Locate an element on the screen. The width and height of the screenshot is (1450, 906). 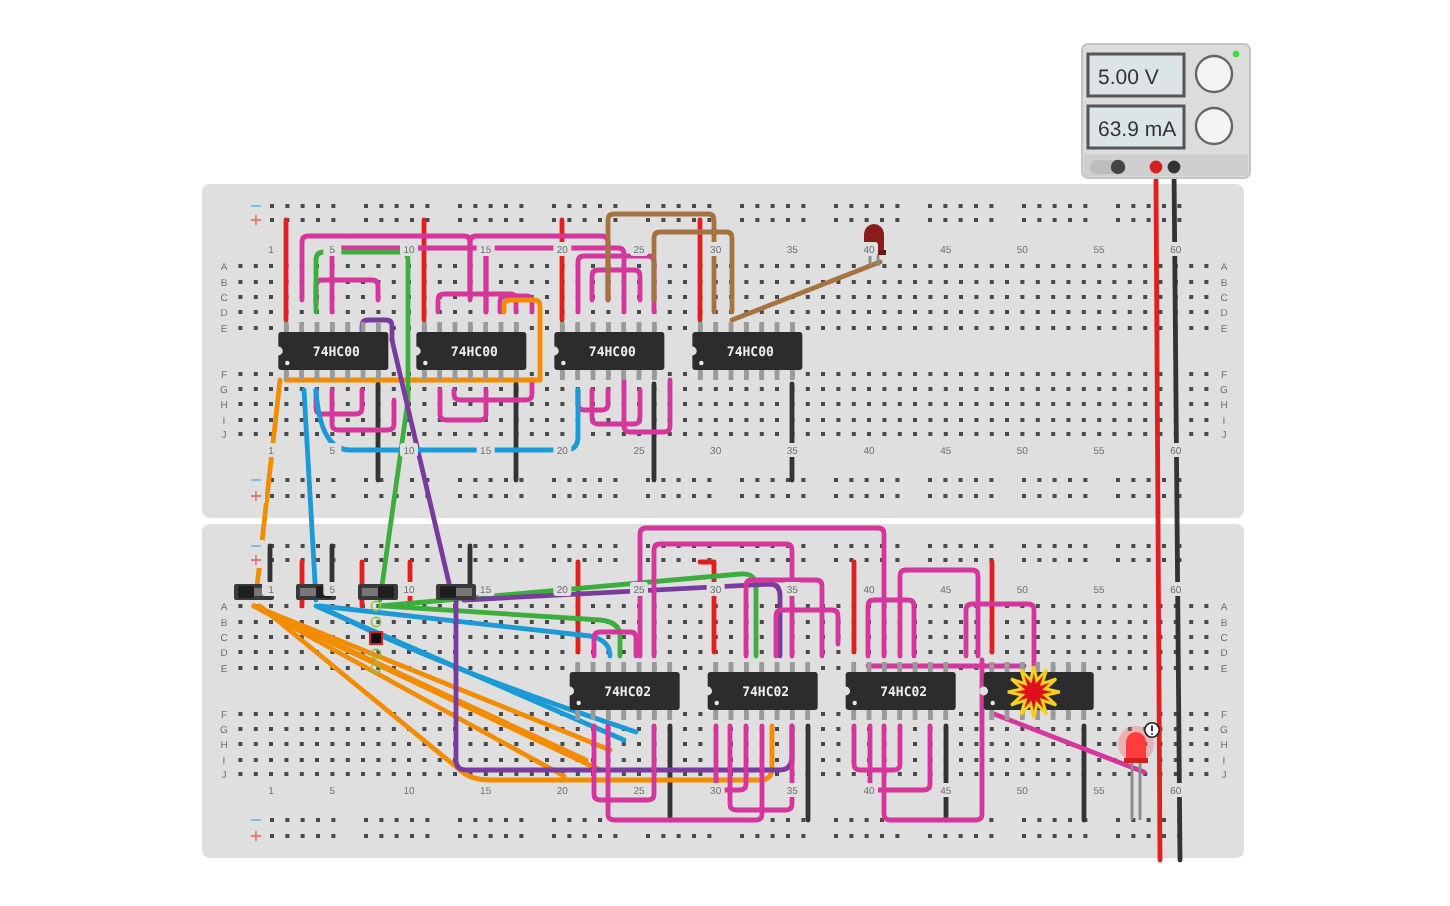
current-reading: 63.9 mA is located at coordinates (1137, 130).